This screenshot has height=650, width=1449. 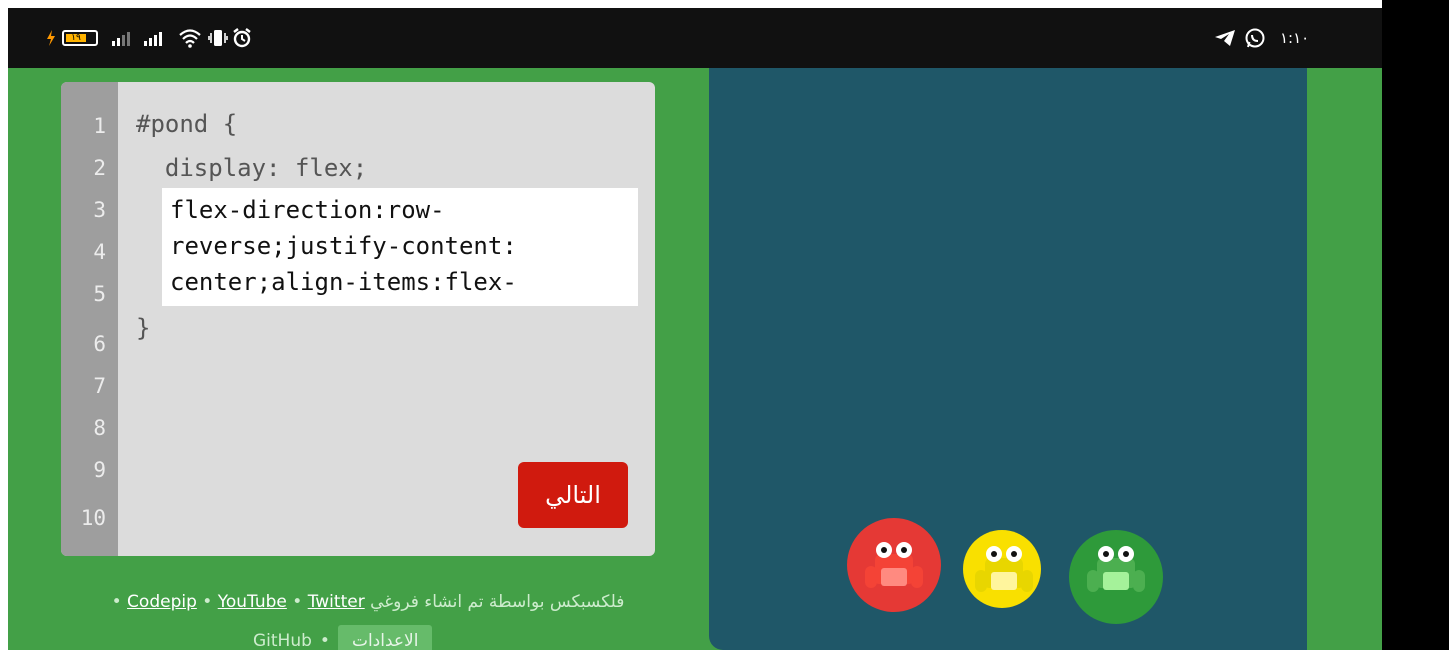 What do you see at coordinates (99, 386) in the screenshot?
I see `line-number: 7` at bounding box center [99, 386].